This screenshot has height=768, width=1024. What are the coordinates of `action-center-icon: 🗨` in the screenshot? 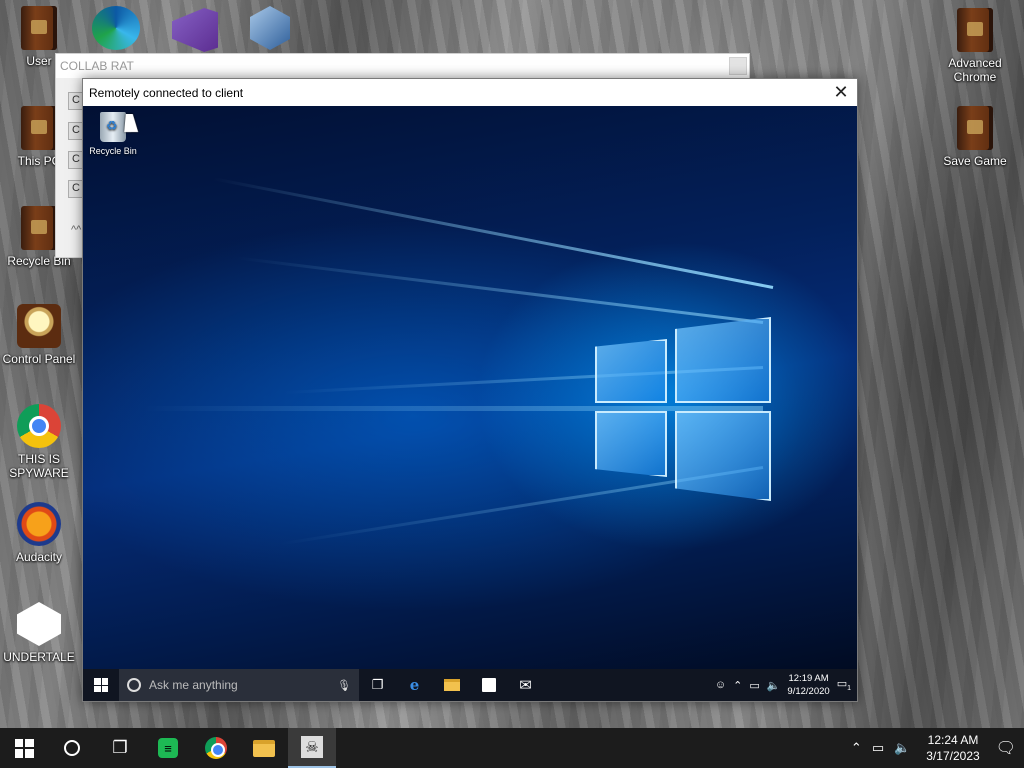 It's located at (1006, 748).